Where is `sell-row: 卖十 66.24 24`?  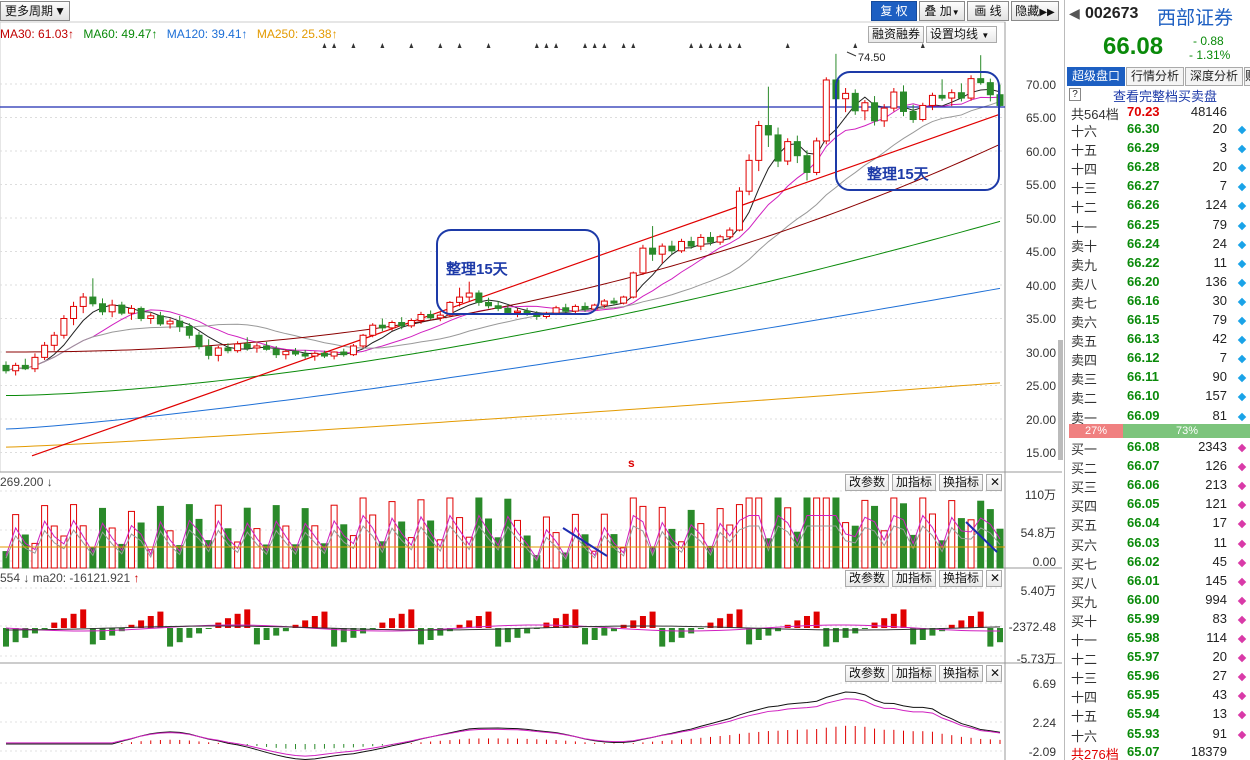
sell-row: 卖十 66.24 24 is located at coordinates (1157, 244).